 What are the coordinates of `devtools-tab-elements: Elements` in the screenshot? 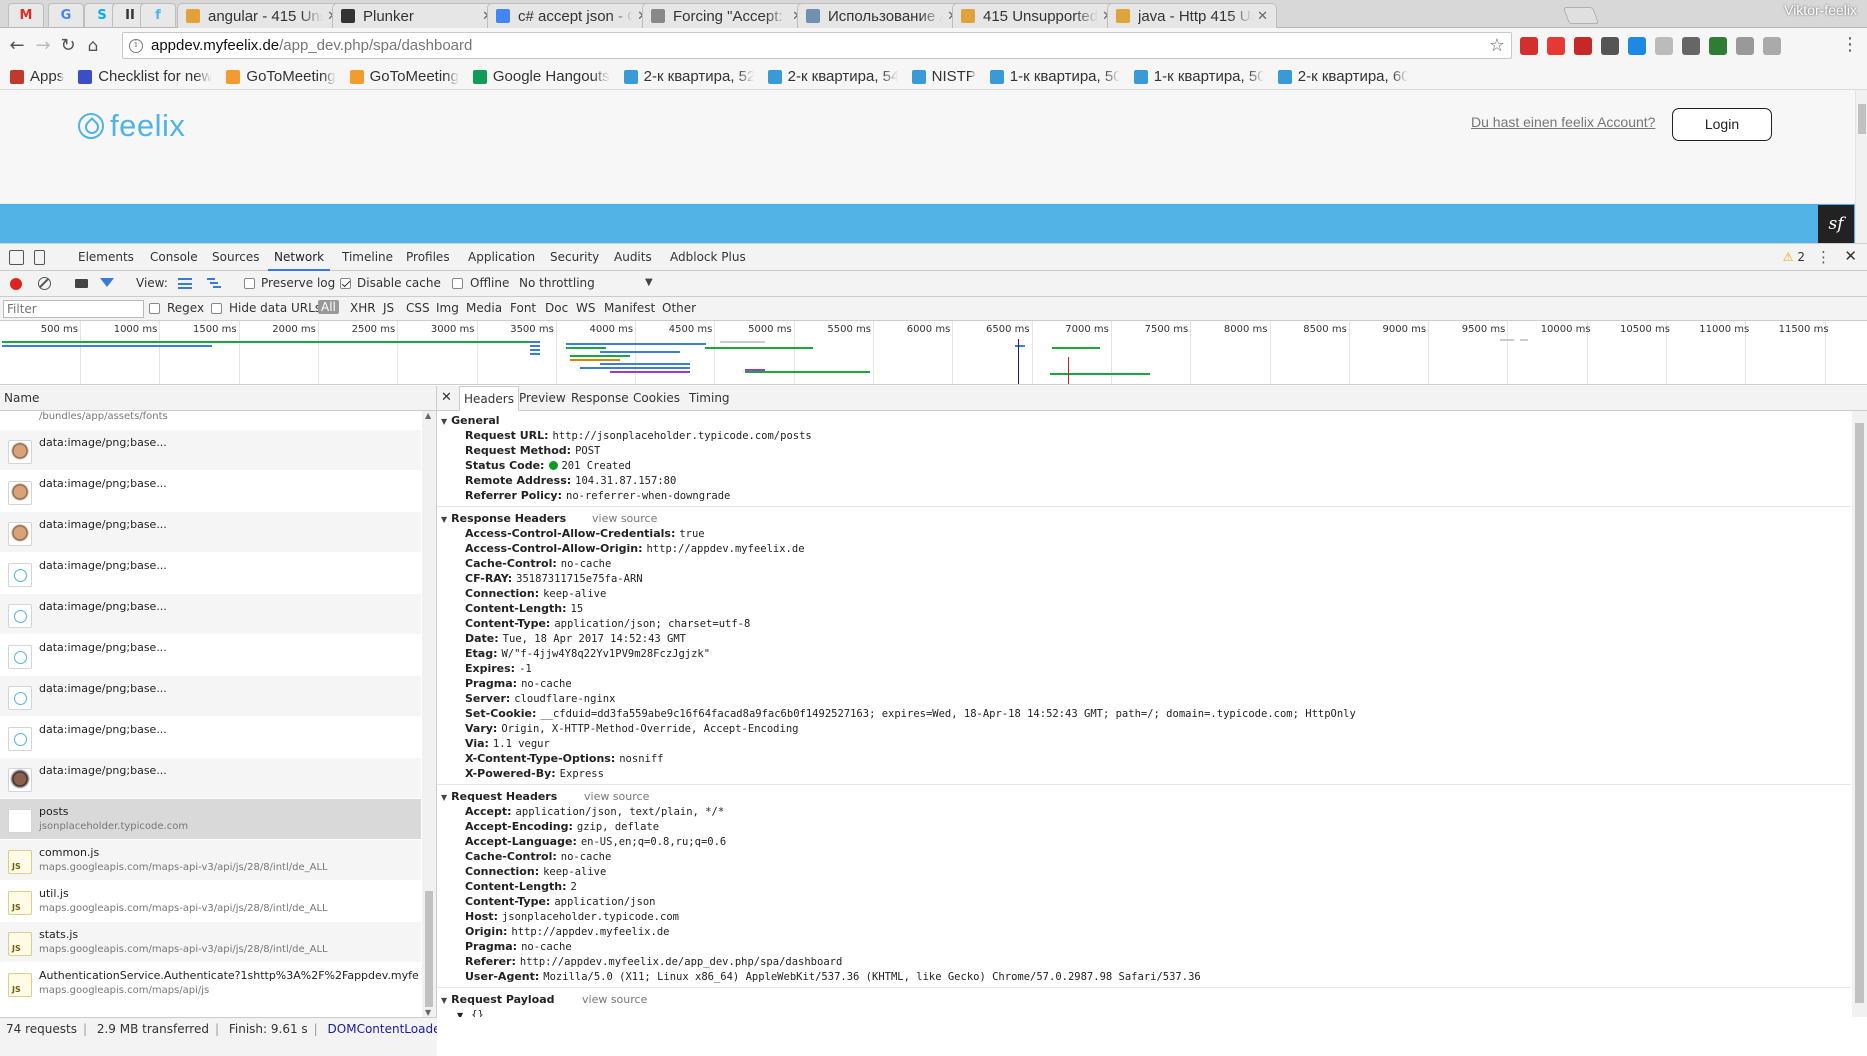 It's located at (106, 257).